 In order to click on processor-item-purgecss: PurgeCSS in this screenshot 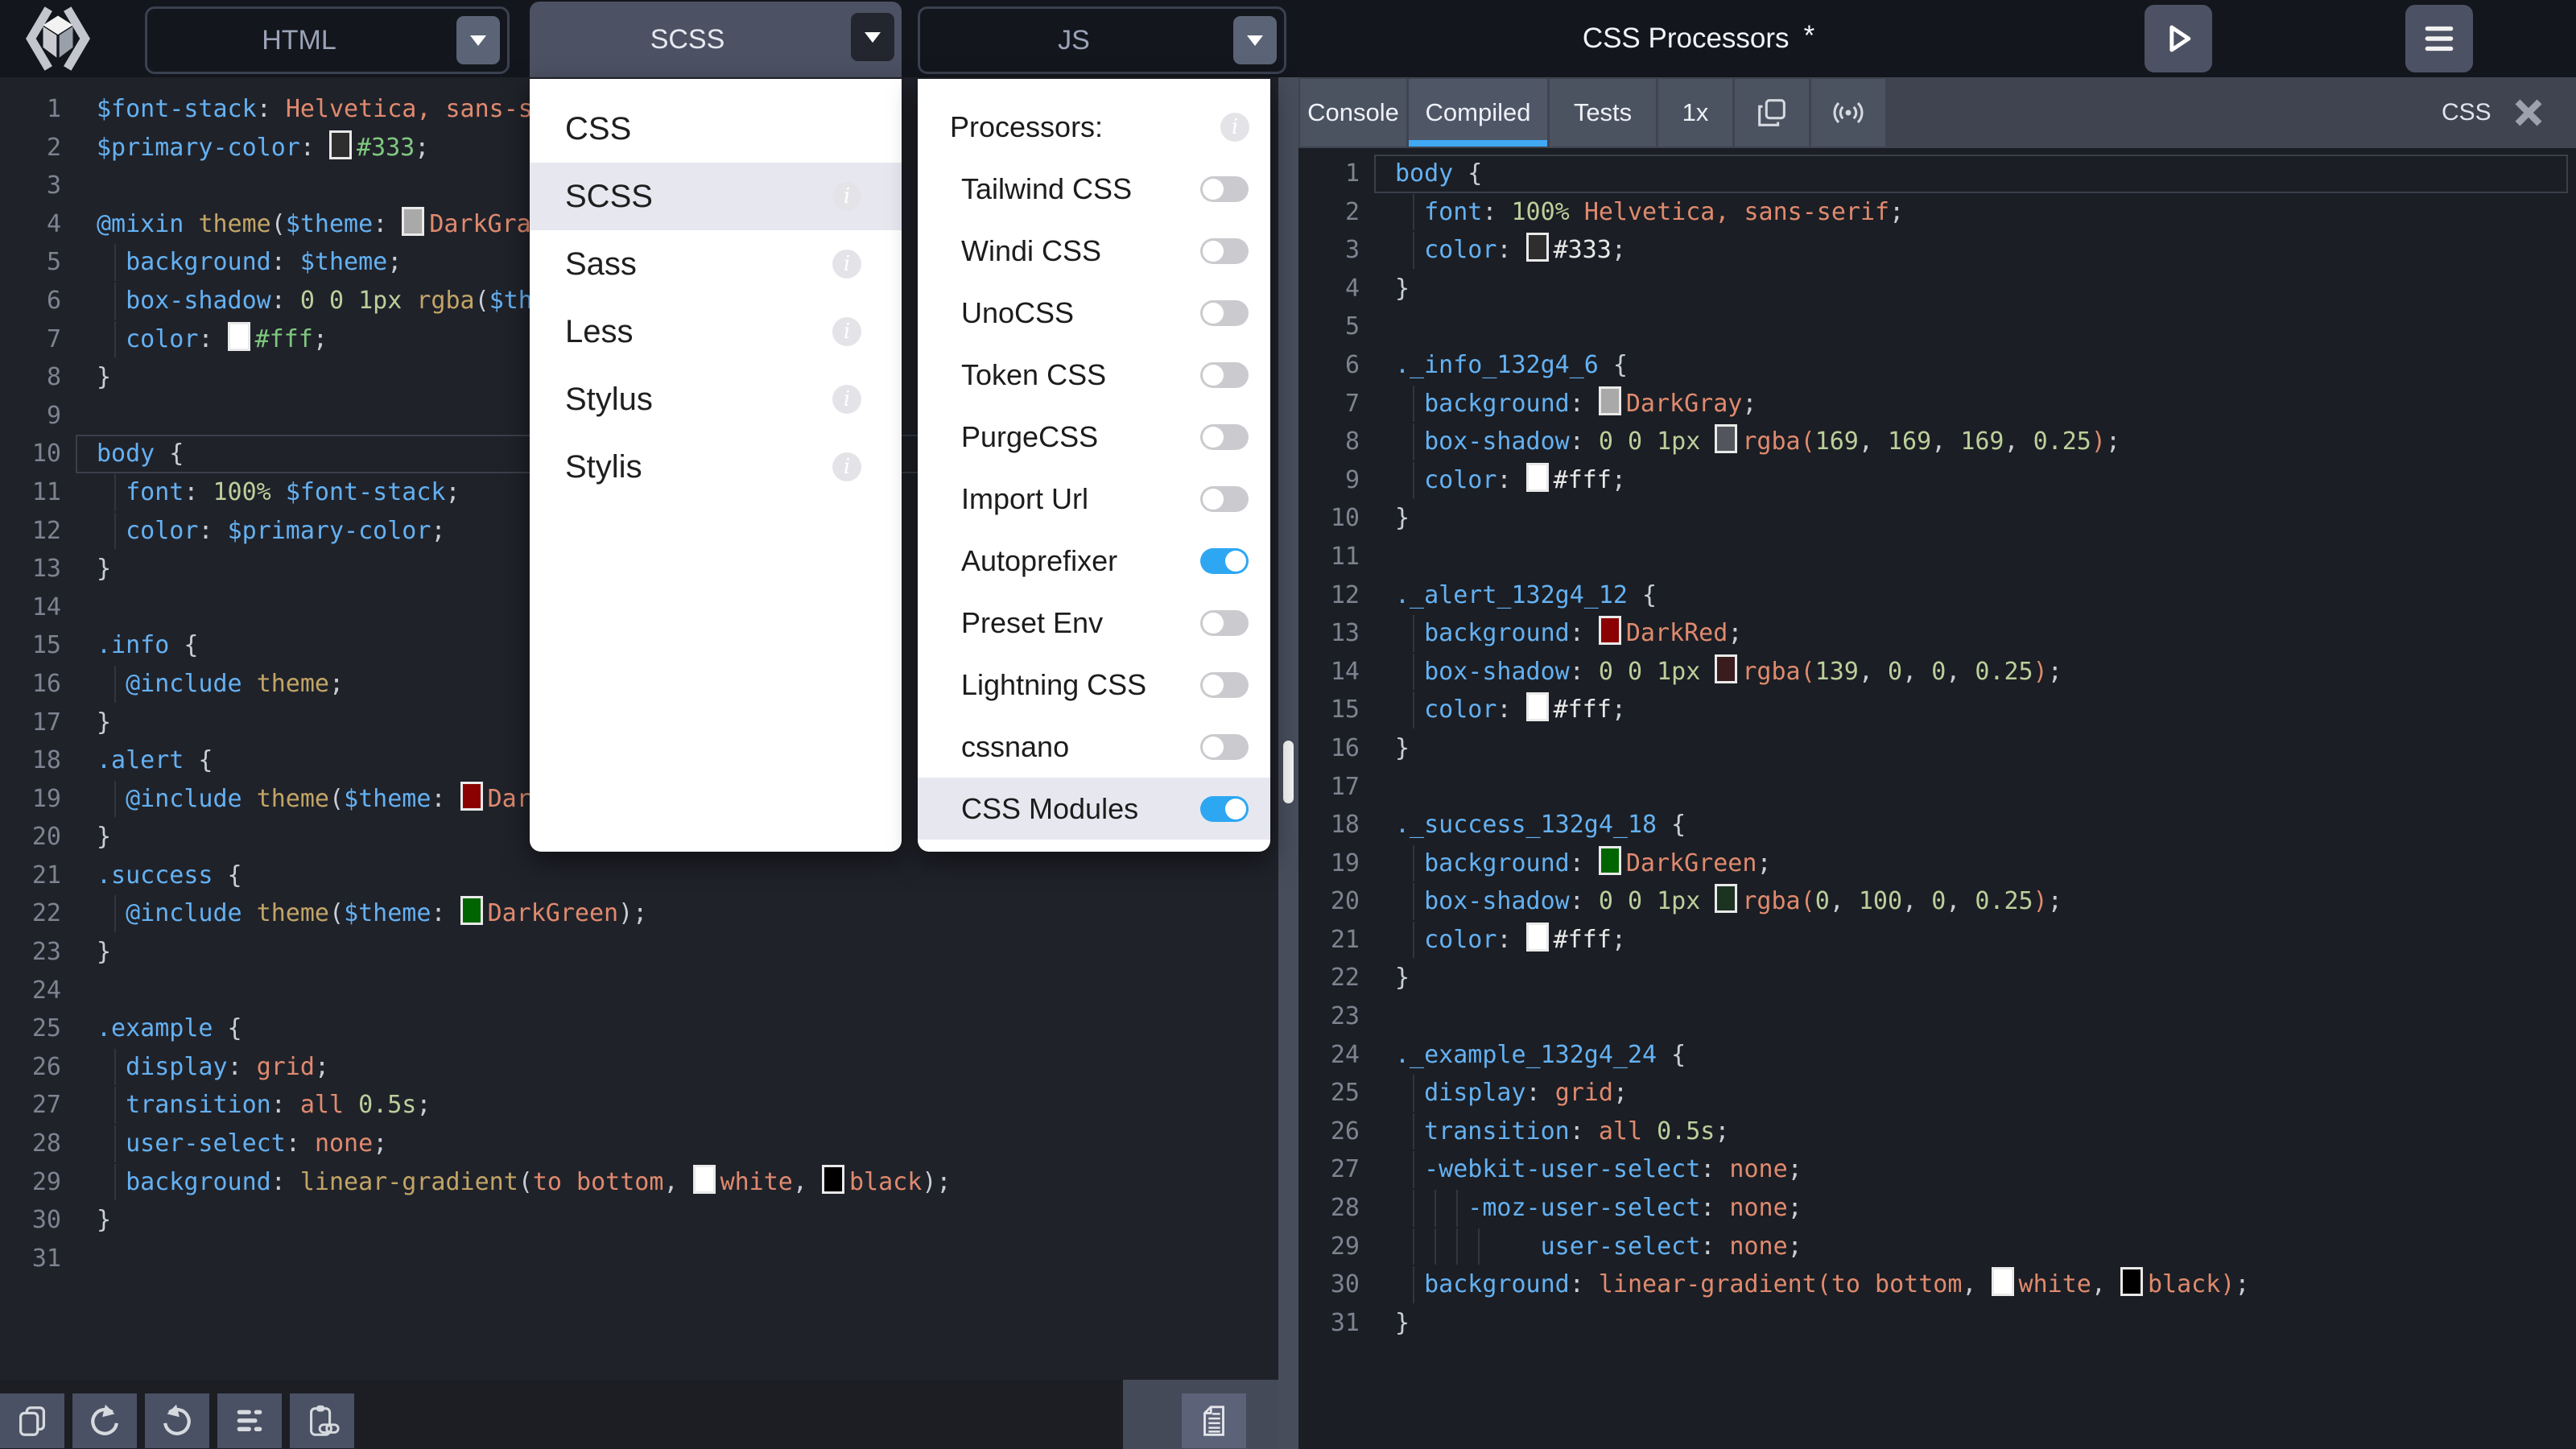, I will do `click(1094, 437)`.